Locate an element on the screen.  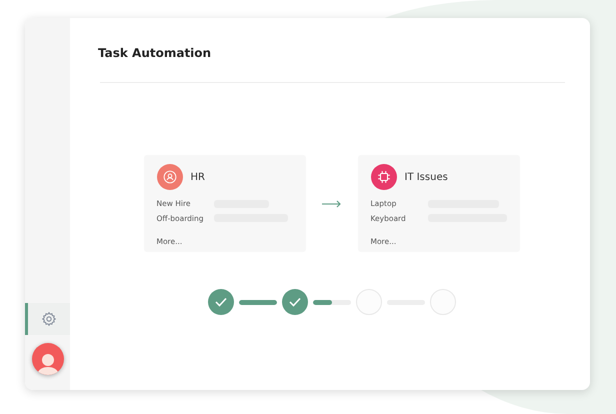
avatar is located at coordinates (48, 359).